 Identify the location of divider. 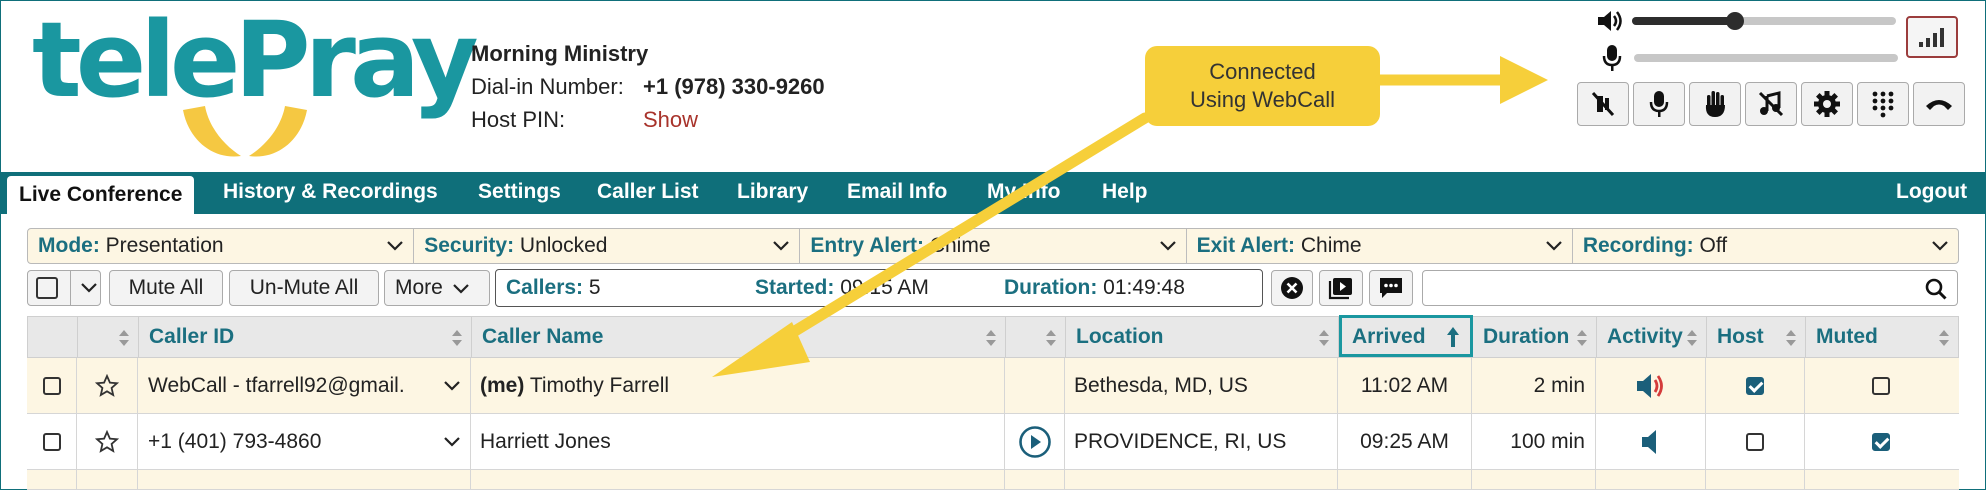
(70, 288).